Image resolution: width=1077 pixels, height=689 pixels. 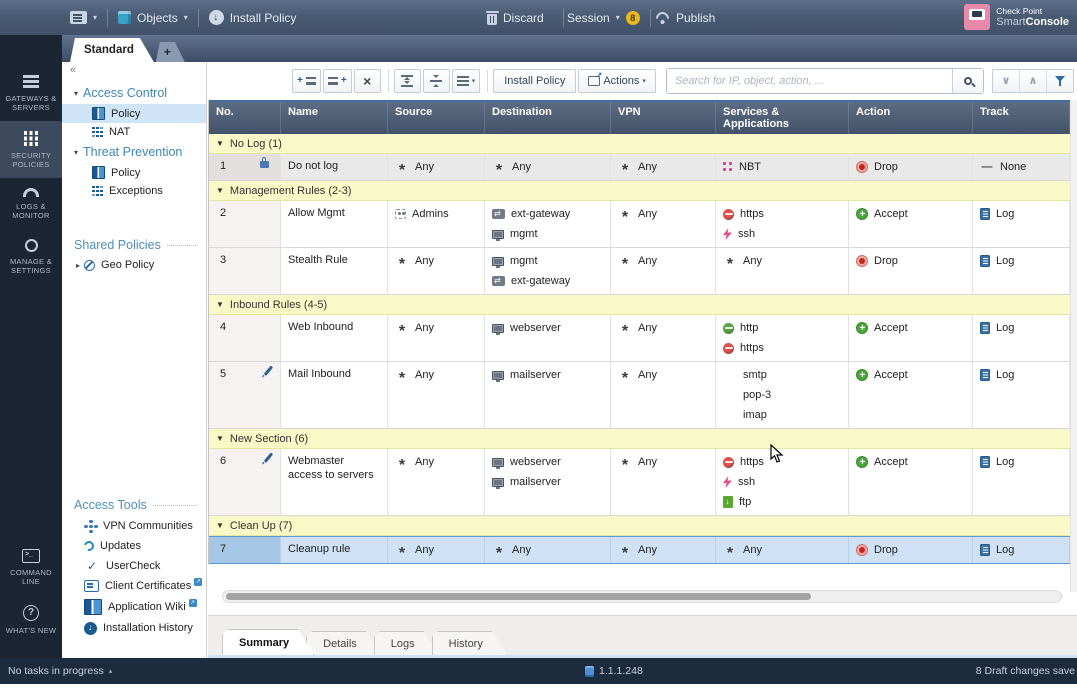 I want to click on cell-services: smtp pop-3 imap, so click(x=782, y=395).